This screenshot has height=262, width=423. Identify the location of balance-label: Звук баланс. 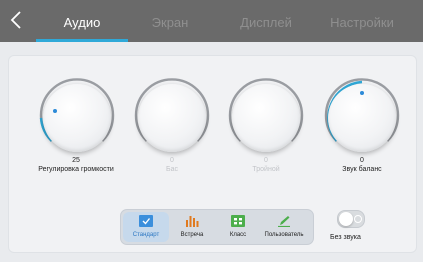
(362, 169).